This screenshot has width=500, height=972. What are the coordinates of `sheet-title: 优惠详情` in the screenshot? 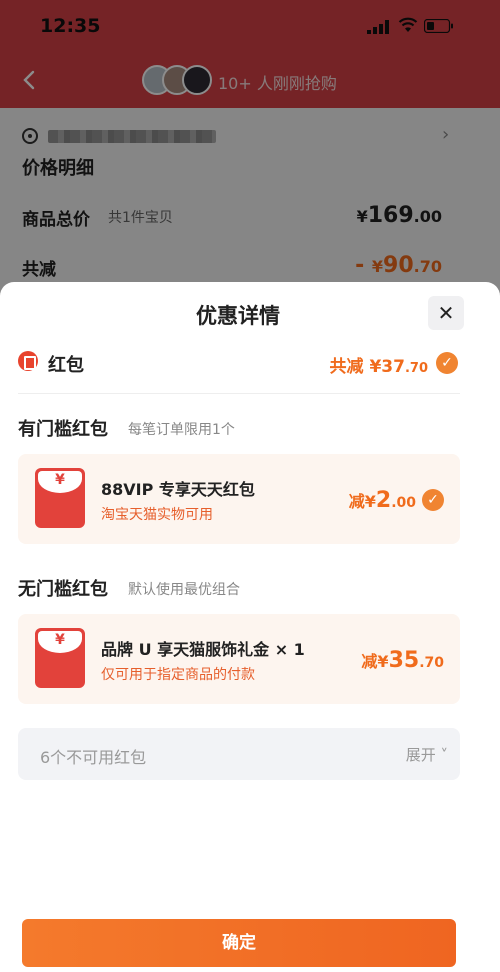 It's located at (238, 316).